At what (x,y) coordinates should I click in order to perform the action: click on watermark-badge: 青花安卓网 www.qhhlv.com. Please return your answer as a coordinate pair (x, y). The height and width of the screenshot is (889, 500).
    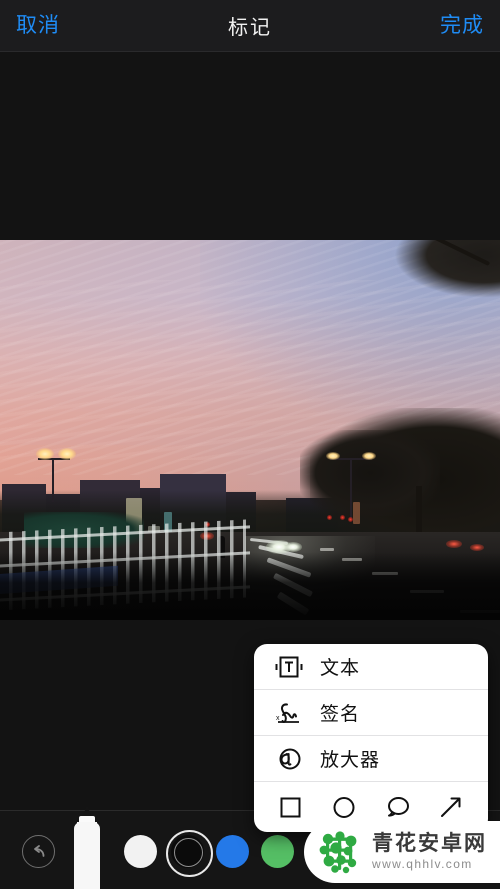
    Looking at the image, I should click on (402, 852).